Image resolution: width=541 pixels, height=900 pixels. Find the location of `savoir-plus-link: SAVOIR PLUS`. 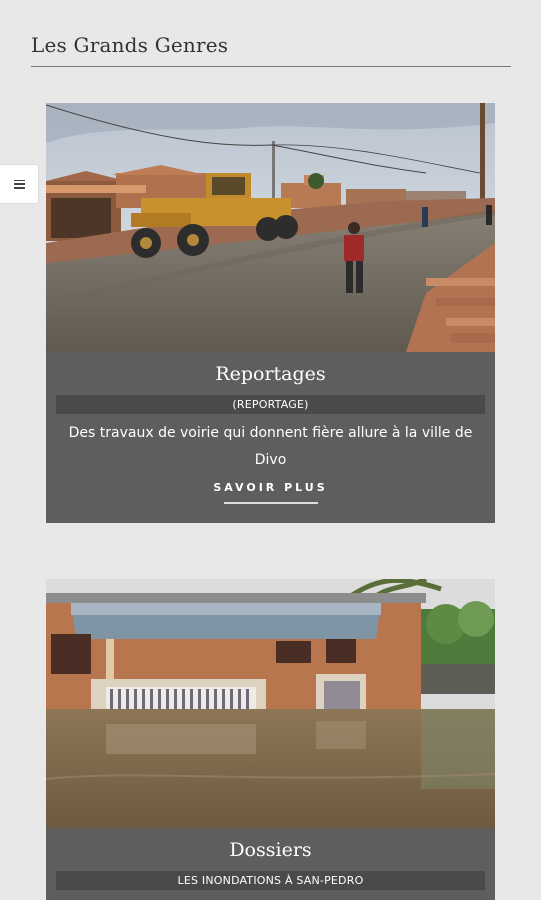

savoir-plus-link: SAVOIR PLUS is located at coordinates (270, 487).